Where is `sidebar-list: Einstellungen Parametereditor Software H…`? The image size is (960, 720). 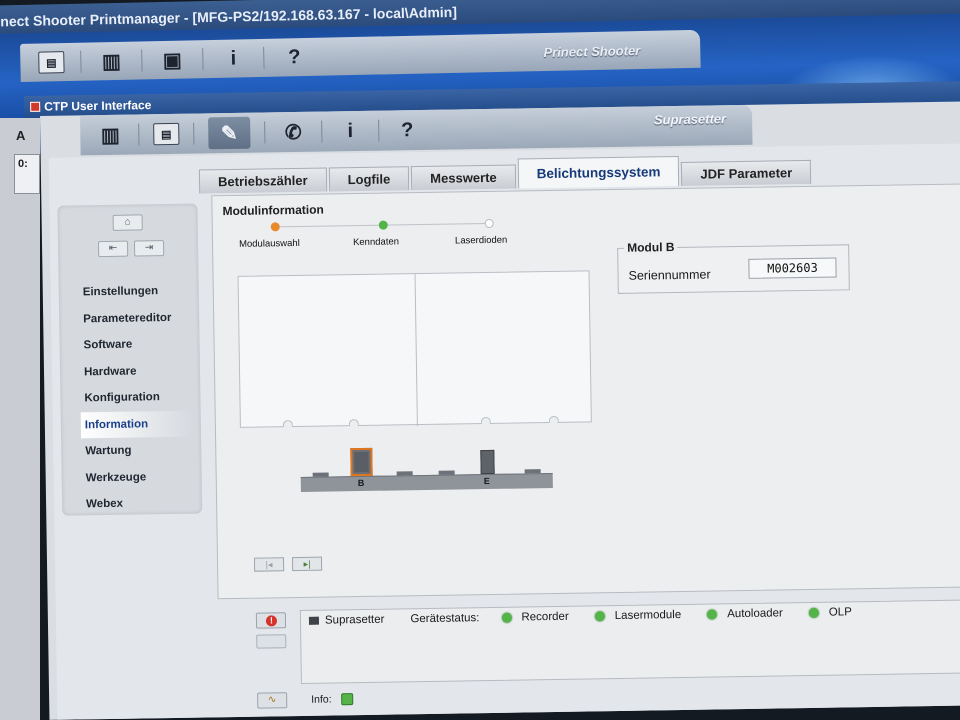
sidebar-list: Einstellungen Parametereditor Software H… is located at coordinates (137, 398).